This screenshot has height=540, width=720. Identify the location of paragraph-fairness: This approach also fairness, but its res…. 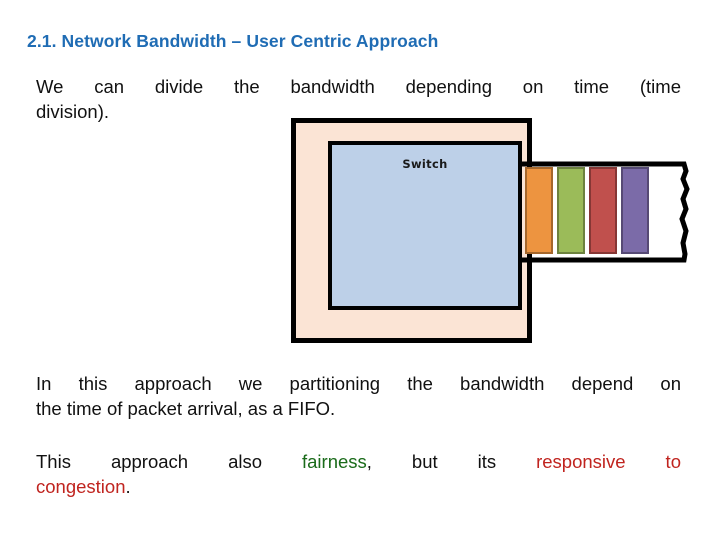
(358, 474).